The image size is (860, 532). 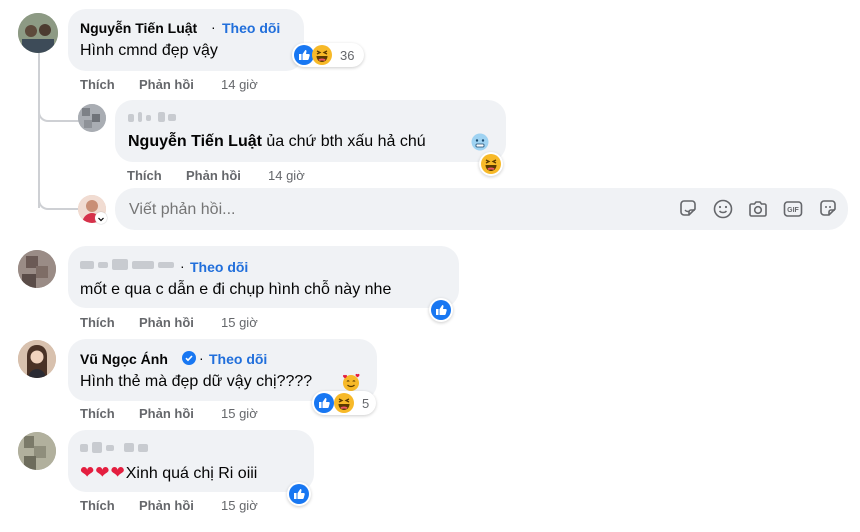 I want to click on svg-text: GIF, so click(x=793, y=210).